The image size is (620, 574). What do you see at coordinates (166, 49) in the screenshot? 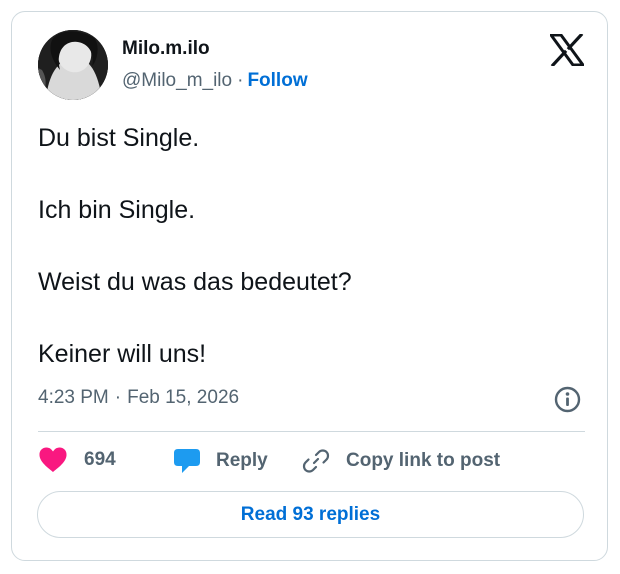
I see `author-display-name: Milo.m.ilo` at bounding box center [166, 49].